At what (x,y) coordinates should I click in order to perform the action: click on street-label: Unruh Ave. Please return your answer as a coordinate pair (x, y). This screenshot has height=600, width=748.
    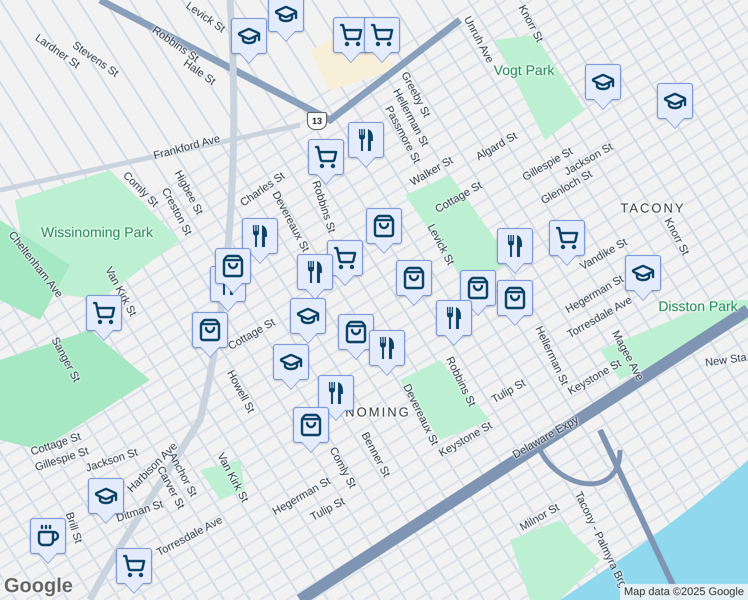
    Looking at the image, I should click on (478, 40).